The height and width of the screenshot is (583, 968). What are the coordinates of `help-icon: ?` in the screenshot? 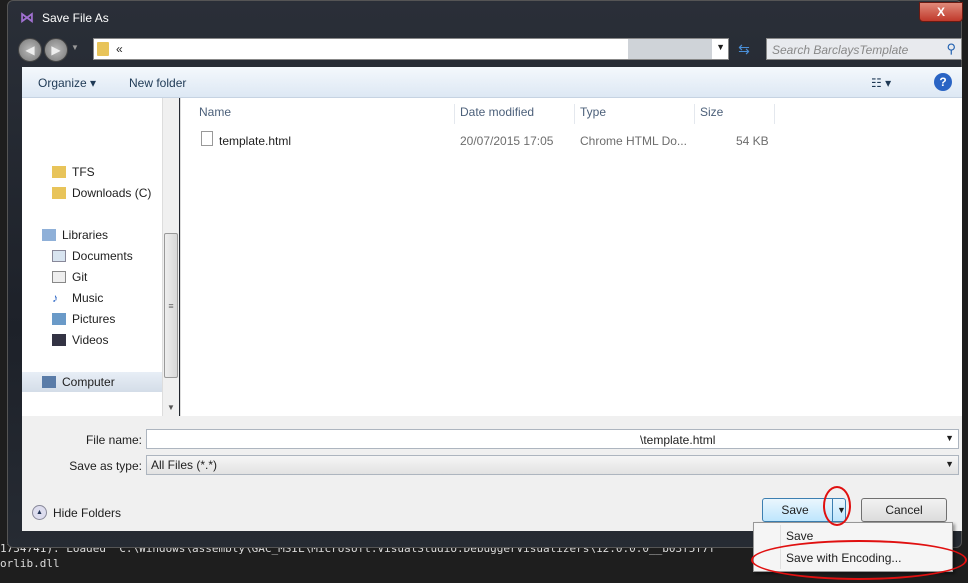 It's located at (943, 82).